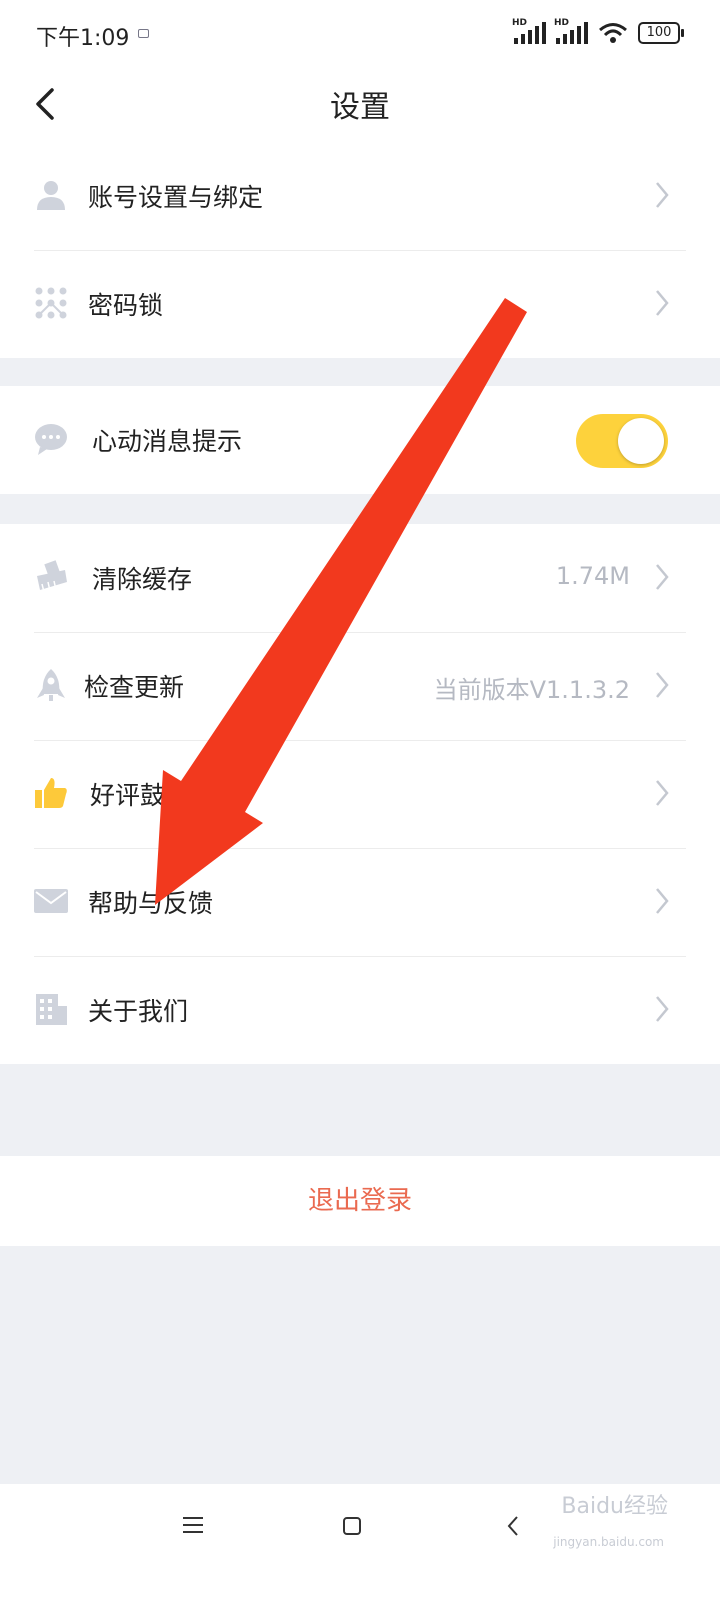 This screenshot has height=1600, width=720. What do you see at coordinates (531, 690) in the screenshot?
I see `version-value: 当前版本V1.1.3.2` at bounding box center [531, 690].